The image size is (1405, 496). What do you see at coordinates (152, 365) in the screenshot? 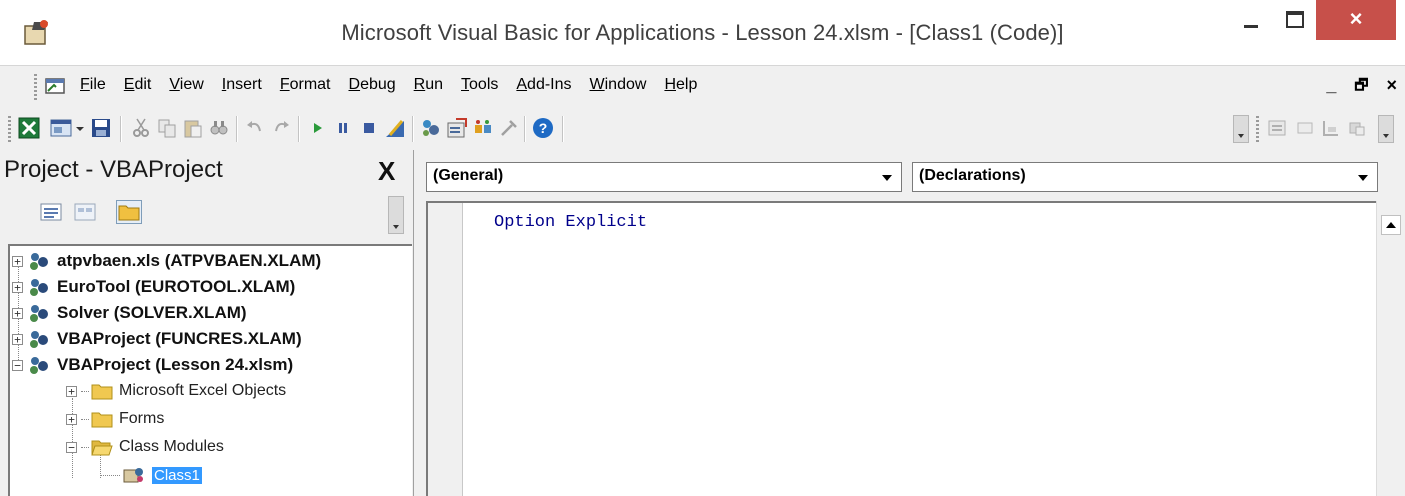
I see `tree-item-project: − VBAProject (Lesson 24.xlsm)` at bounding box center [152, 365].